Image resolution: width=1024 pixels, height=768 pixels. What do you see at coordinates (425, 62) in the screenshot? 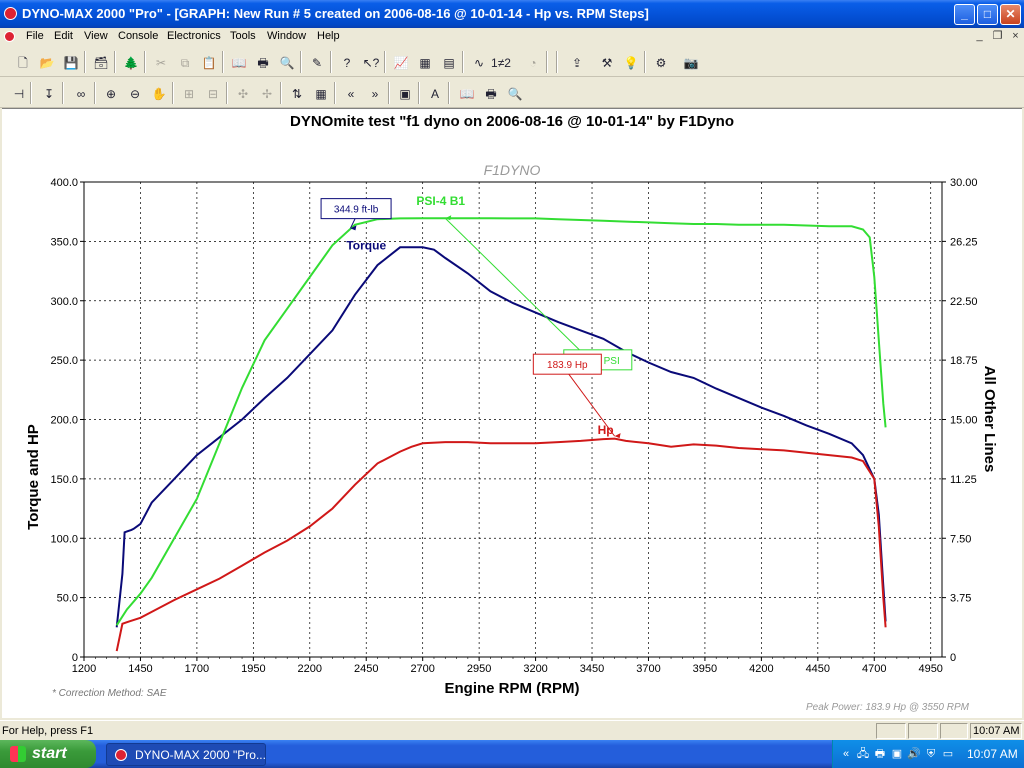
I see `grid-icon: ▦` at bounding box center [425, 62].